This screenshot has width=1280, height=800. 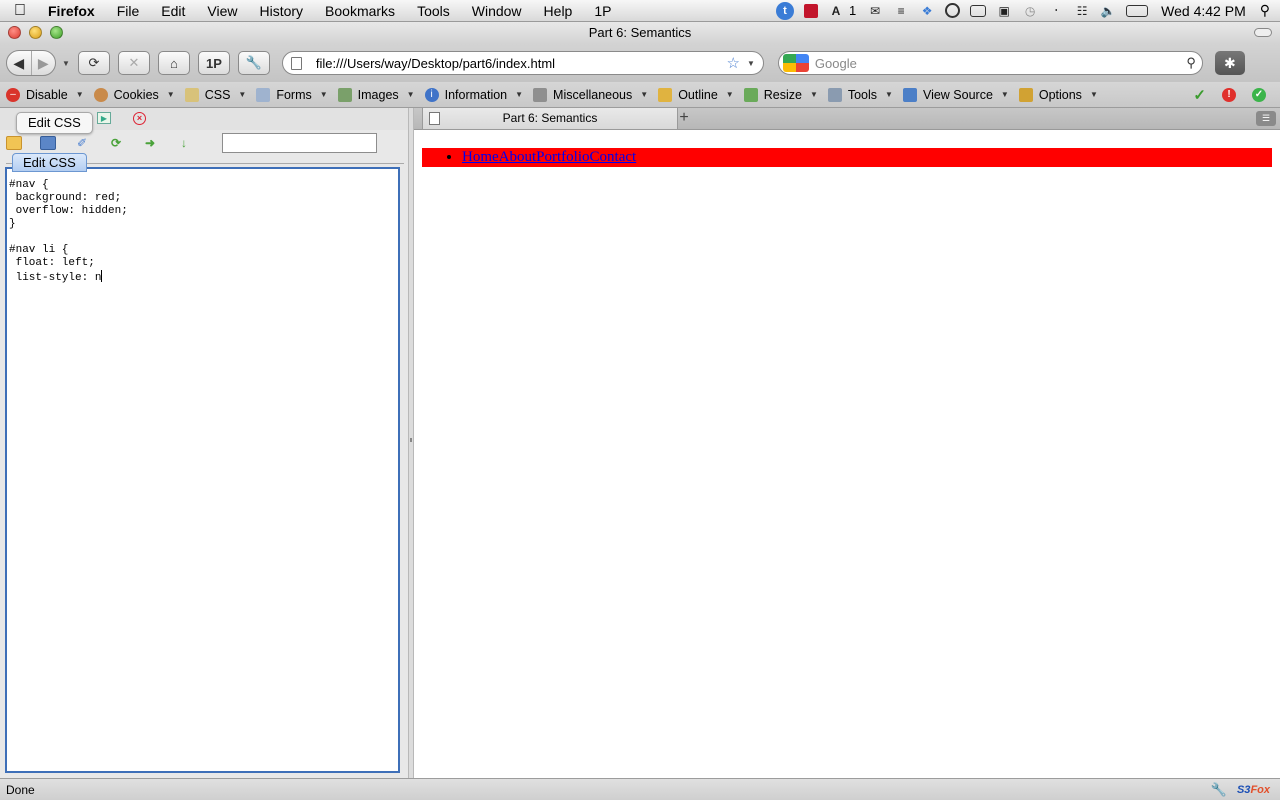 What do you see at coordinates (1082, 11) in the screenshot?
I see `wifi-icon: ☷` at bounding box center [1082, 11].